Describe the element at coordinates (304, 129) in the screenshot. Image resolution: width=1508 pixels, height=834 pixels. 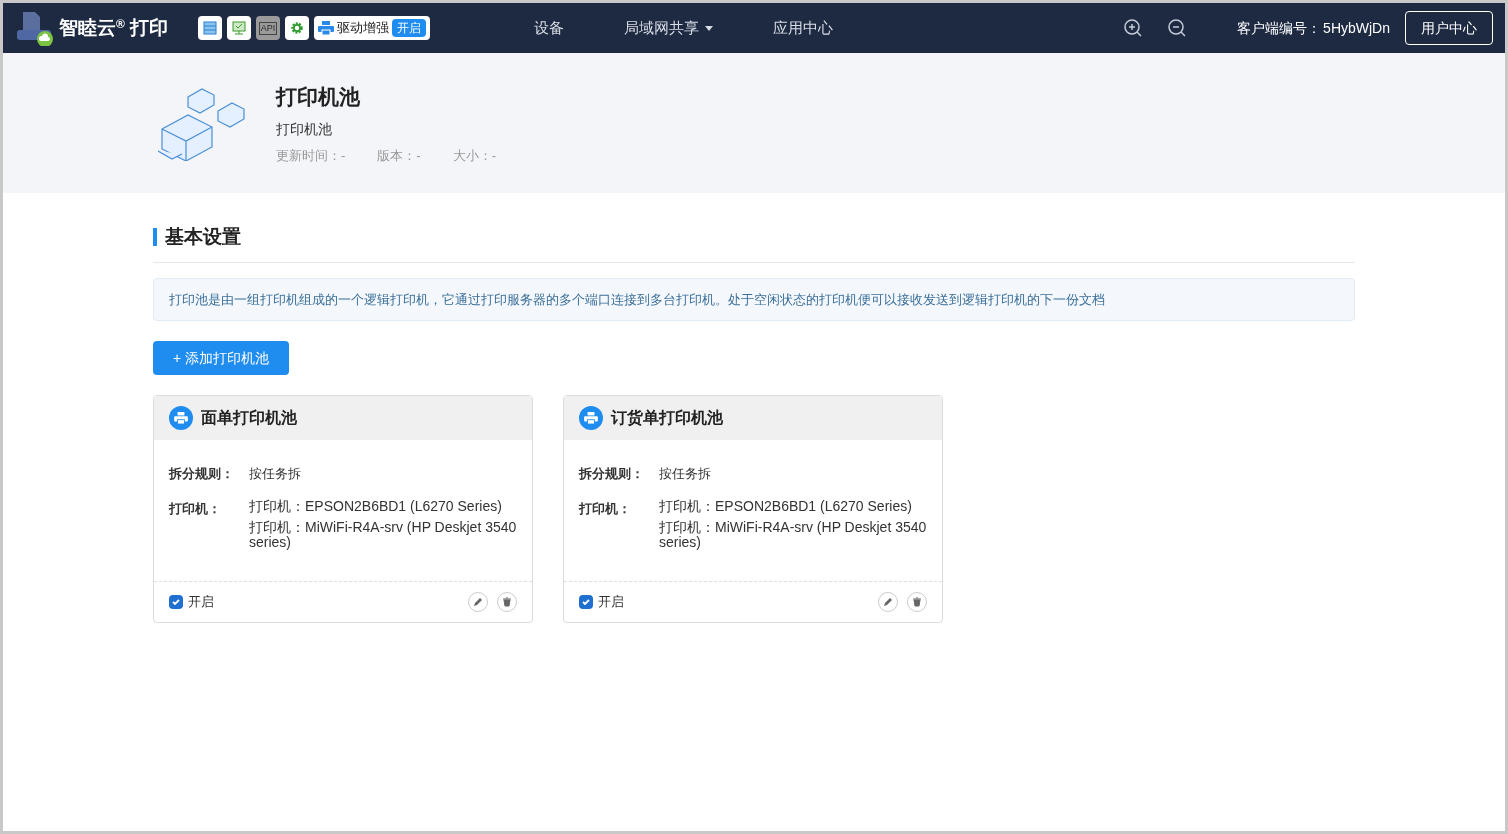
I see `app-subtitle: 打印机池` at that location.